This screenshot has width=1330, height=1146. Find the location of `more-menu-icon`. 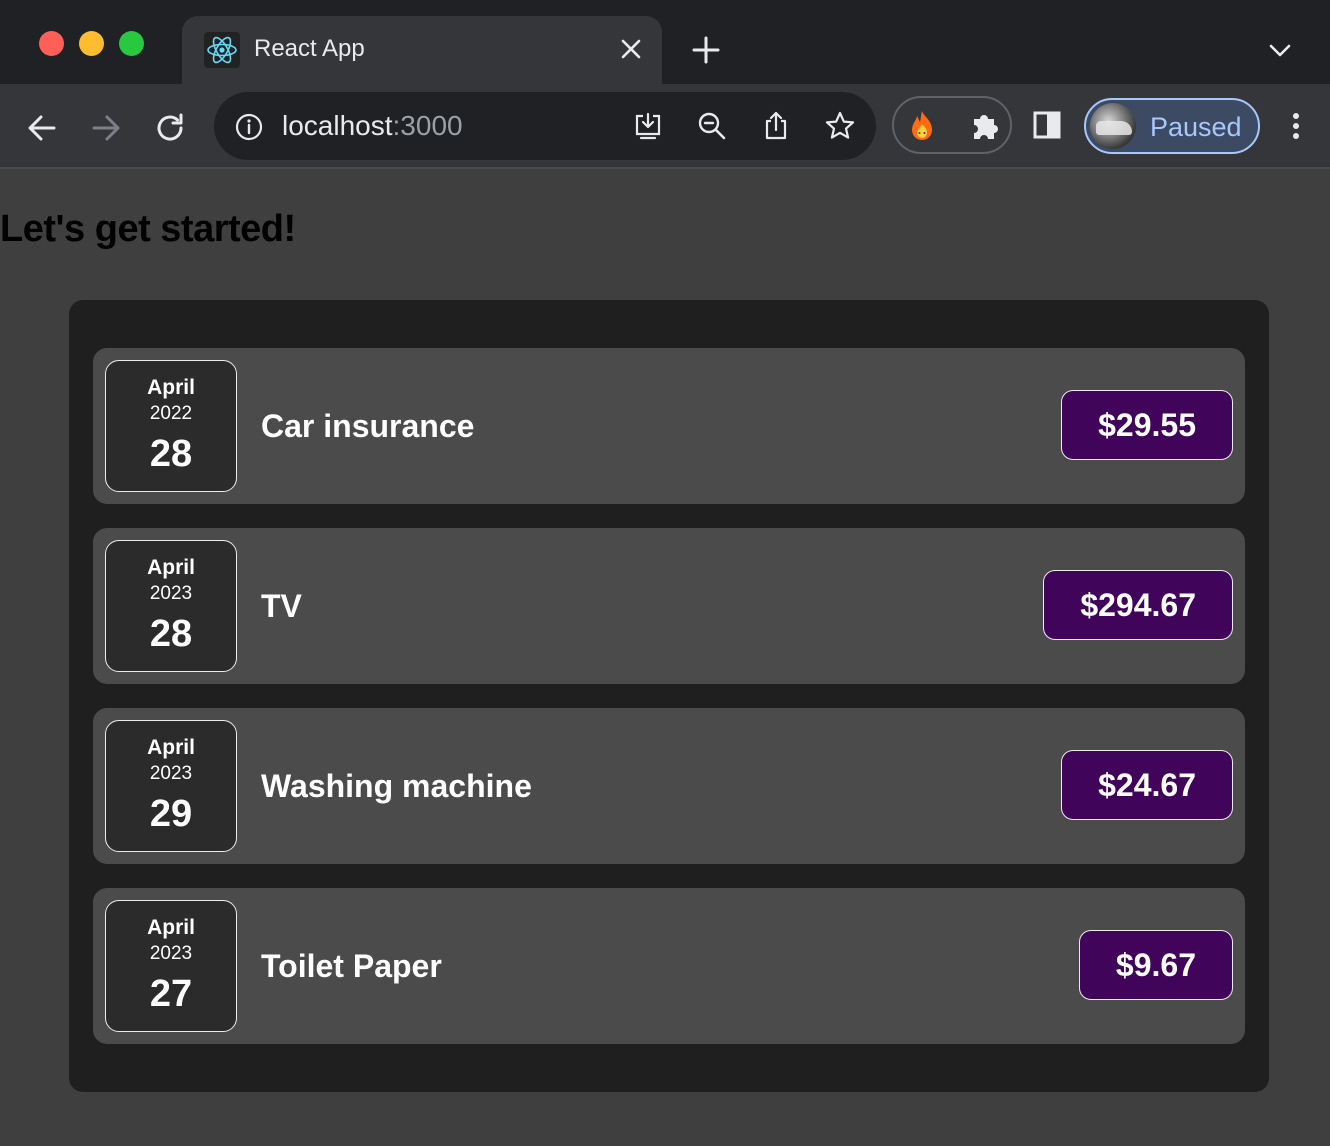

more-menu-icon is located at coordinates (1296, 126).